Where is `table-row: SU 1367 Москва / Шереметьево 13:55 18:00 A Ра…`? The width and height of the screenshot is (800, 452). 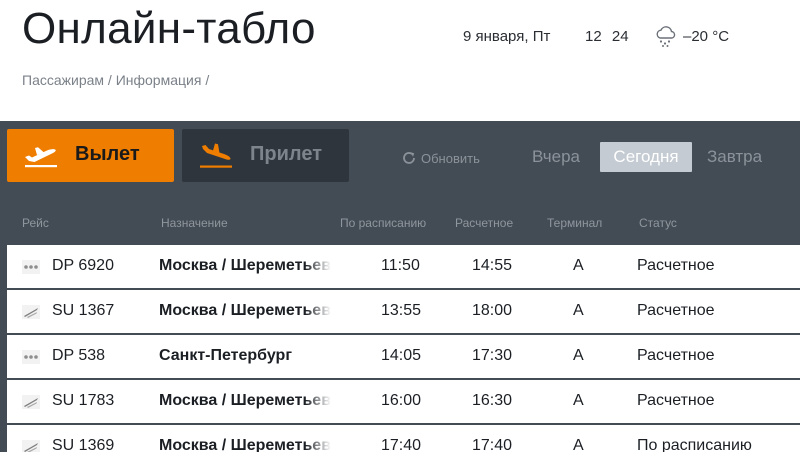 table-row: SU 1367 Москва / Шереметьево 13:55 18:00 A Ра… is located at coordinates (403, 312).